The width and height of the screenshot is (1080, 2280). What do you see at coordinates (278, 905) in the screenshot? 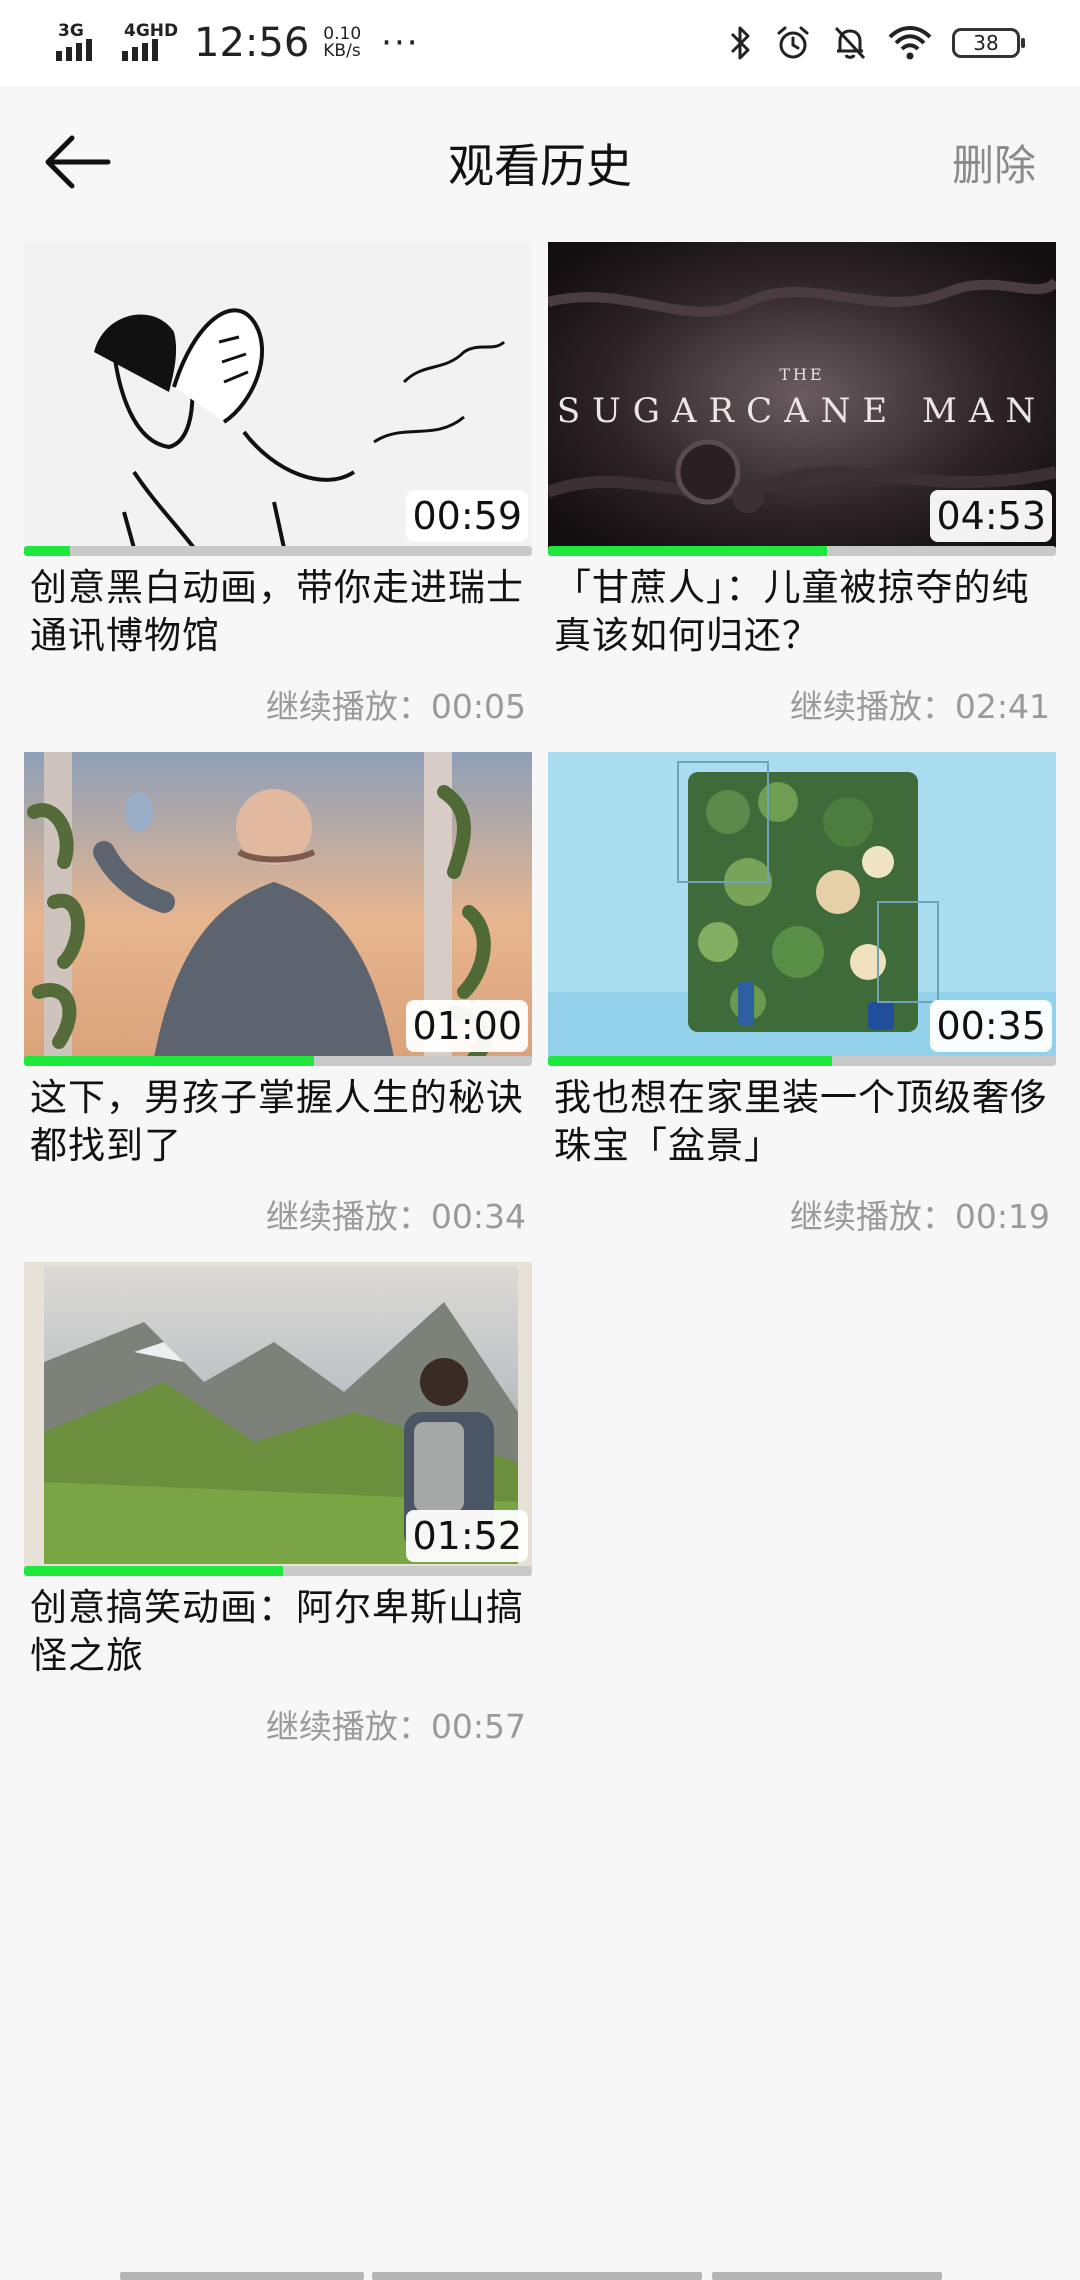
I see `video-thumbnail: 01:00` at bounding box center [278, 905].